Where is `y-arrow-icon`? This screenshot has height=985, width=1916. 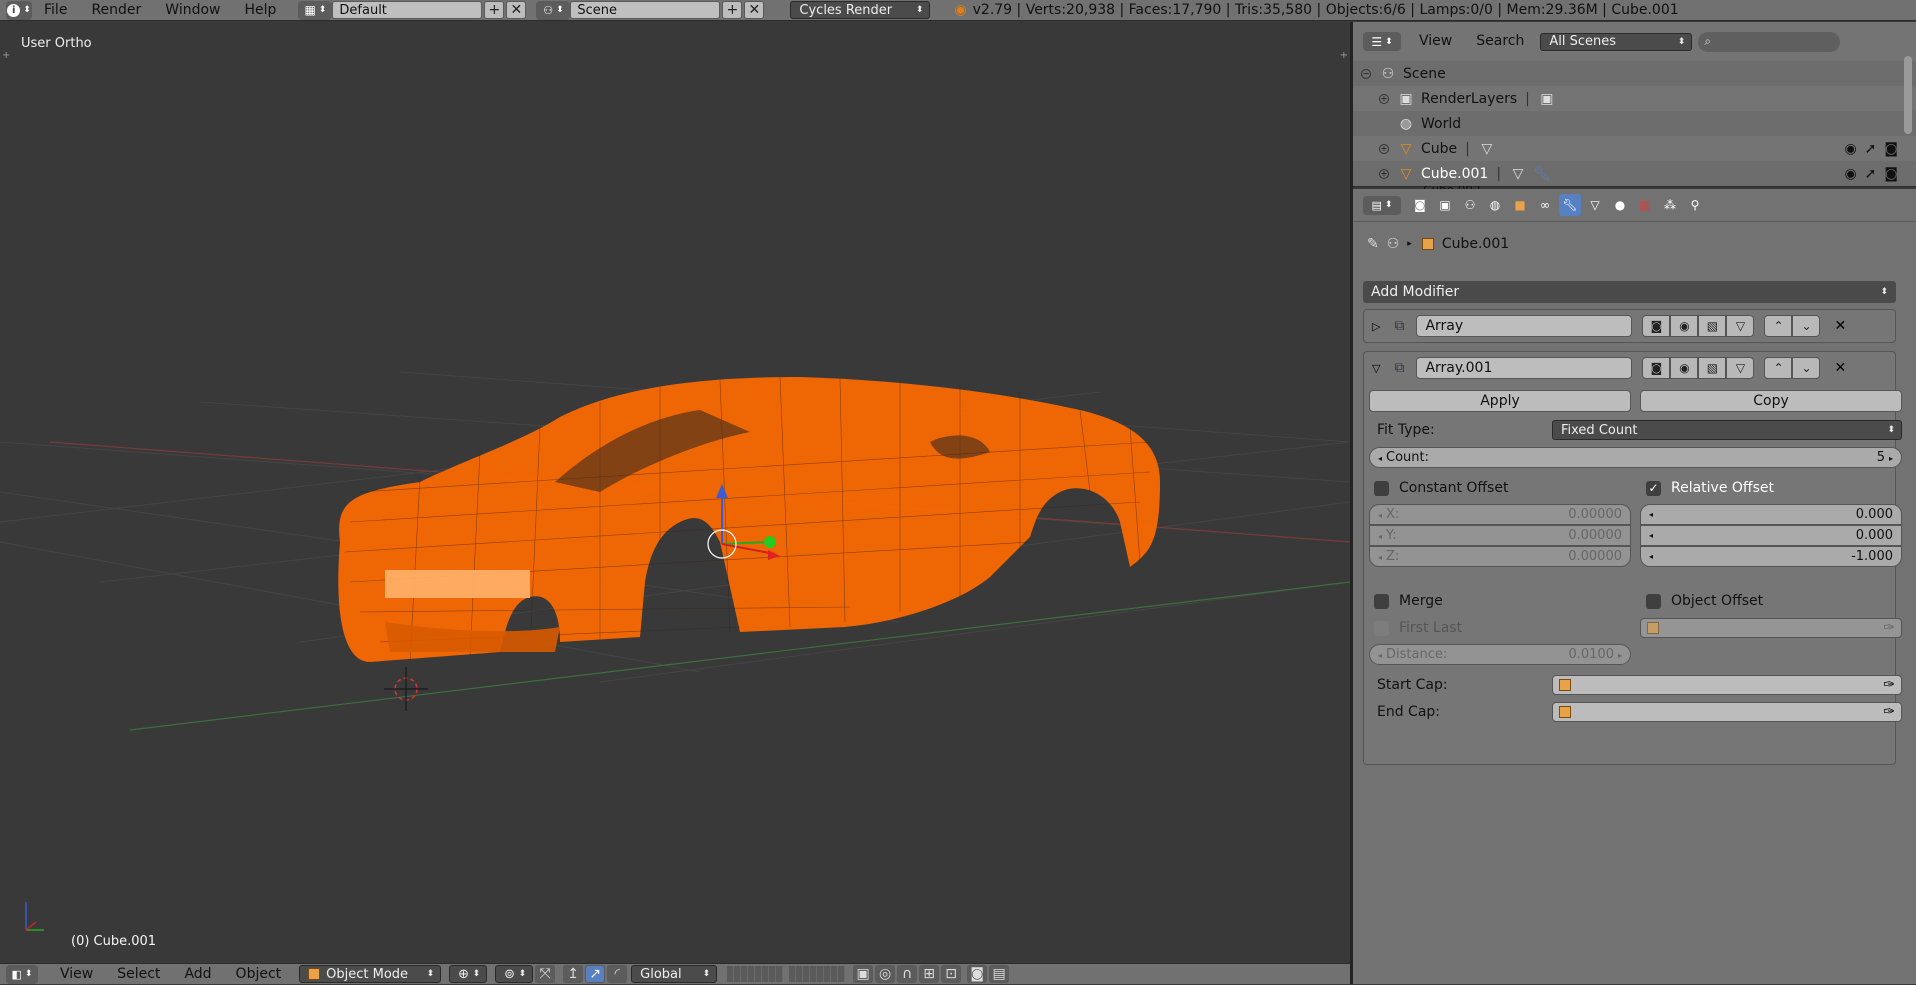 y-arrow-icon is located at coordinates (770, 542).